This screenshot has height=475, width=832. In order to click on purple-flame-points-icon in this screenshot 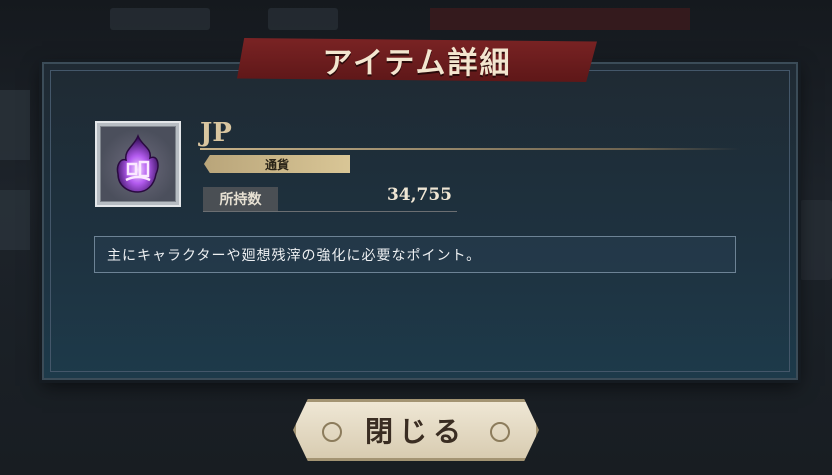, I will do `click(138, 164)`.